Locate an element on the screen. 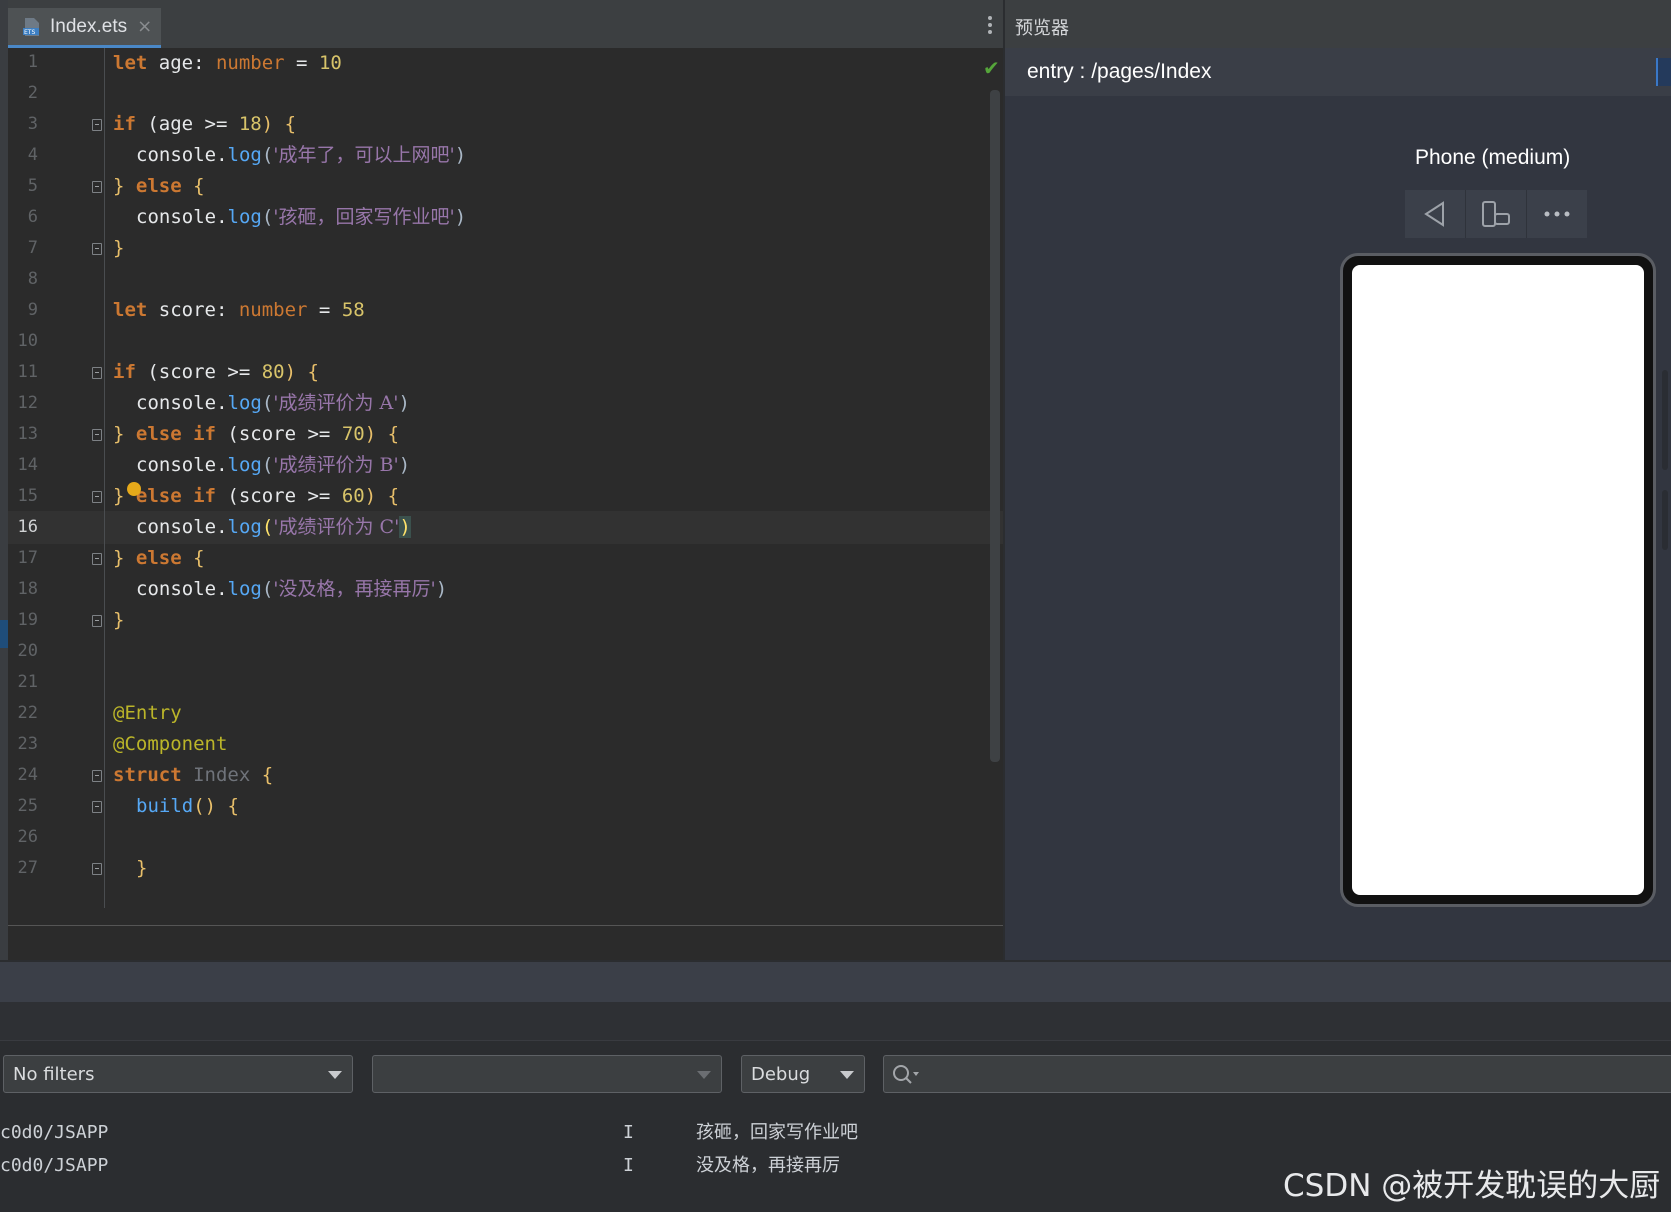 The width and height of the screenshot is (1671, 1212). line-number: 14 is located at coordinates (27, 465).